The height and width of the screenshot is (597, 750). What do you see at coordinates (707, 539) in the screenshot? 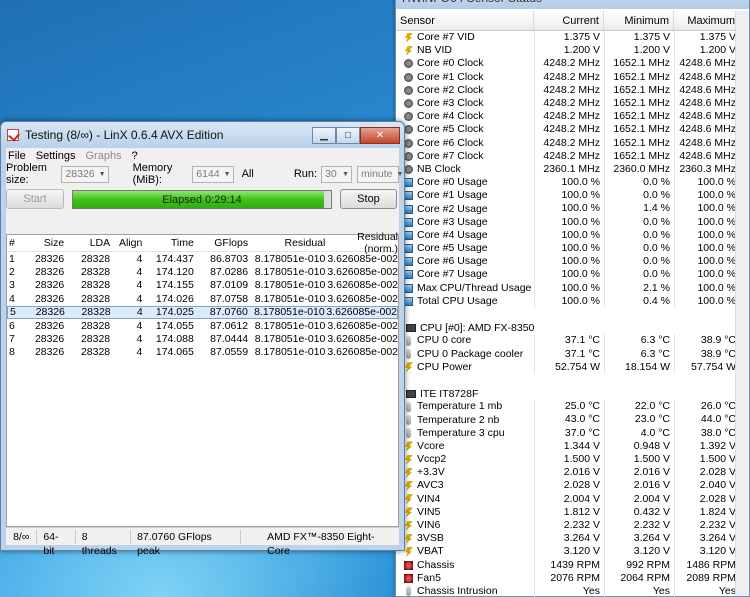
I see `sensor-maximum: 3.264 V` at bounding box center [707, 539].